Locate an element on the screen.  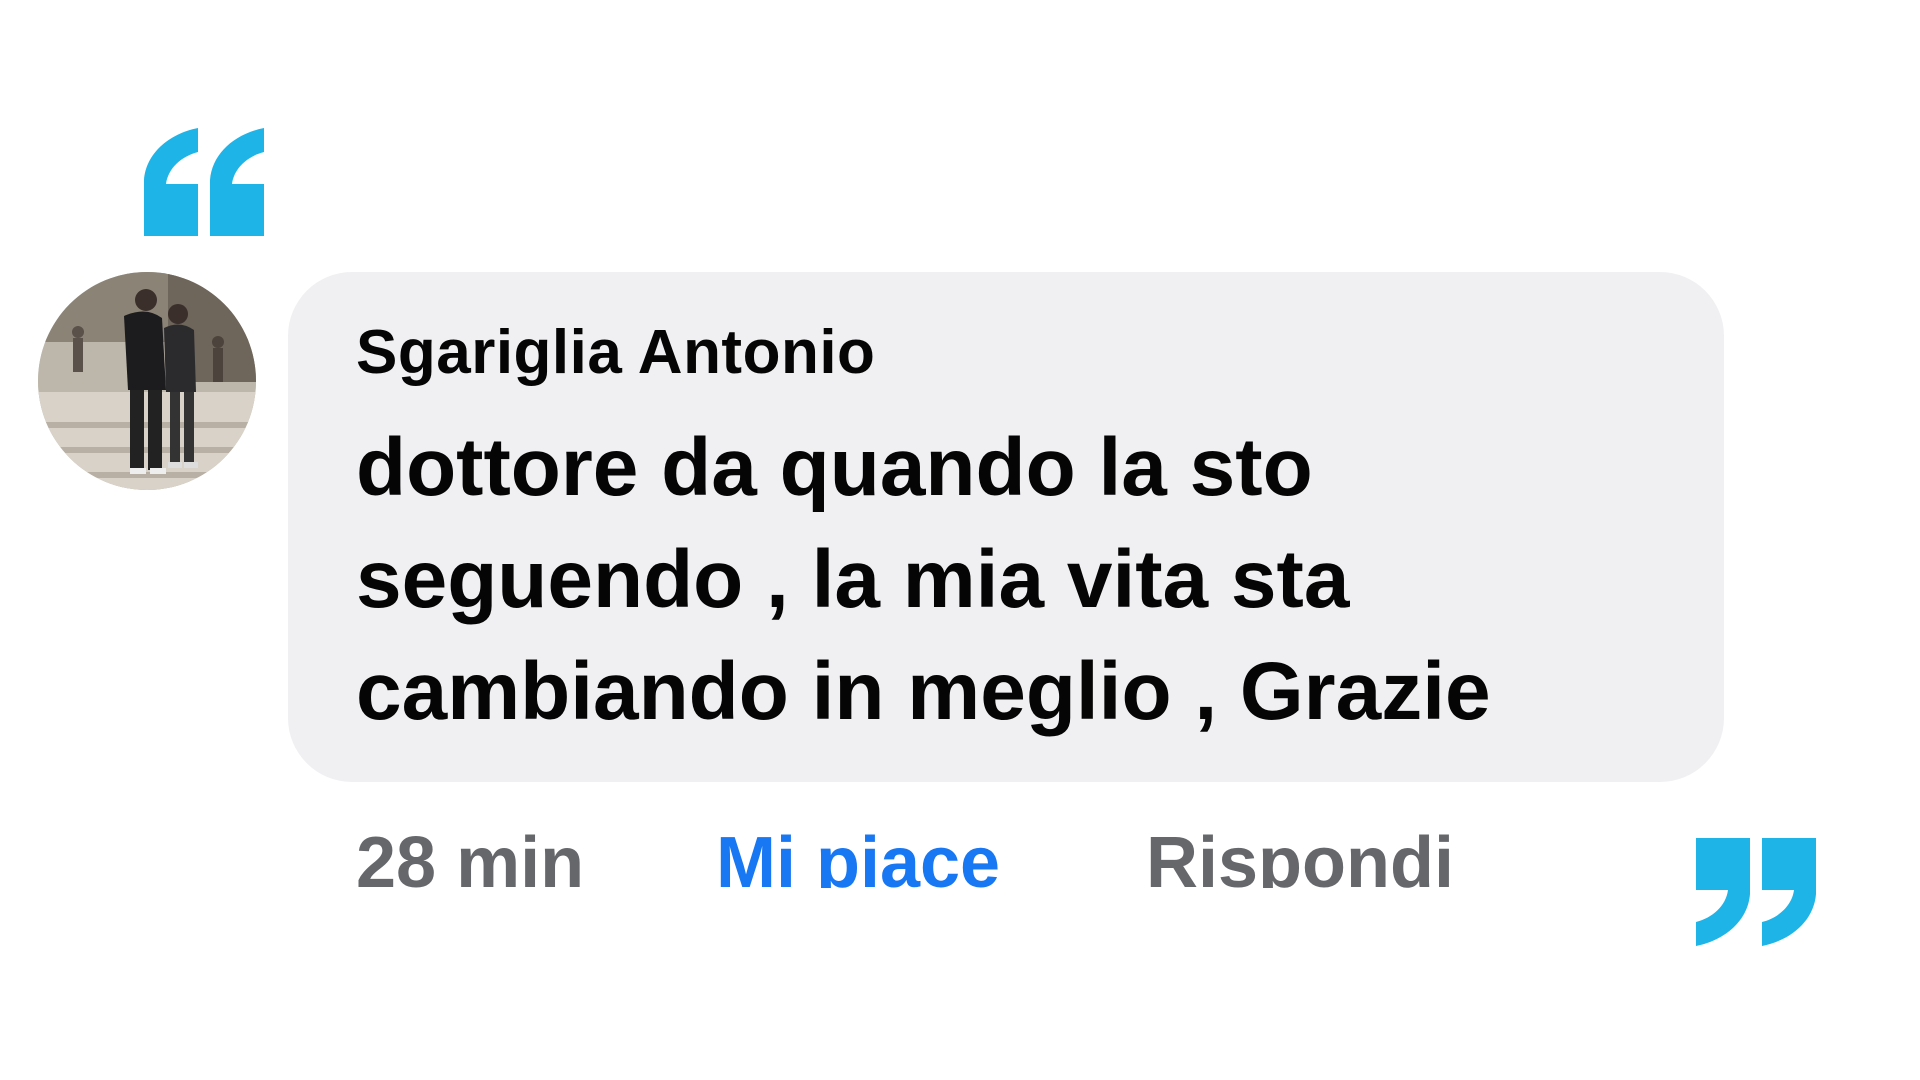
comment-timestamp: 28 min is located at coordinates (536, 853).